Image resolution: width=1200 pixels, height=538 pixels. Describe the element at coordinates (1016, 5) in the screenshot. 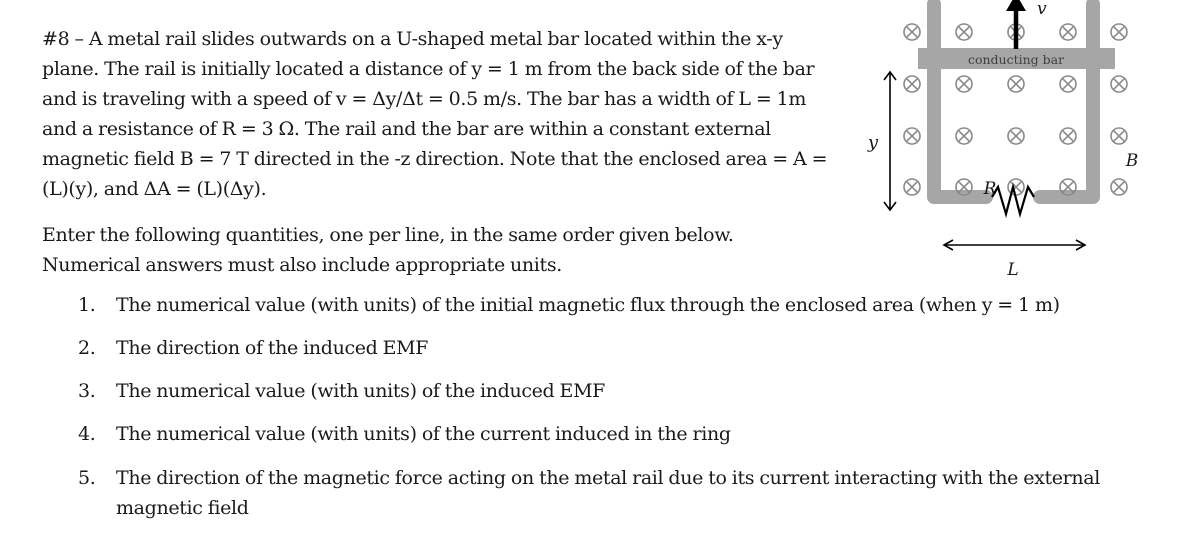

I see `velocity-arrow-head` at that location.